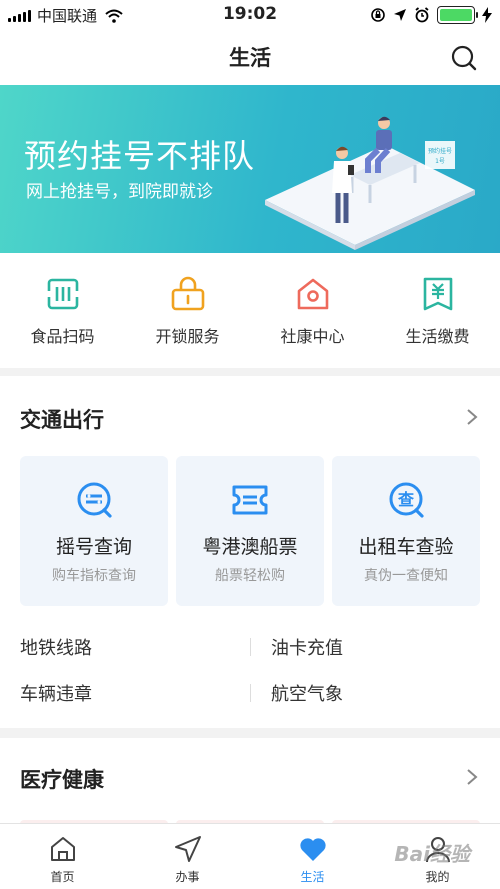  What do you see at coordinates (62, 877) in the screenshot?
I see `tab-label: 首页` at bounding box center [62, 877].